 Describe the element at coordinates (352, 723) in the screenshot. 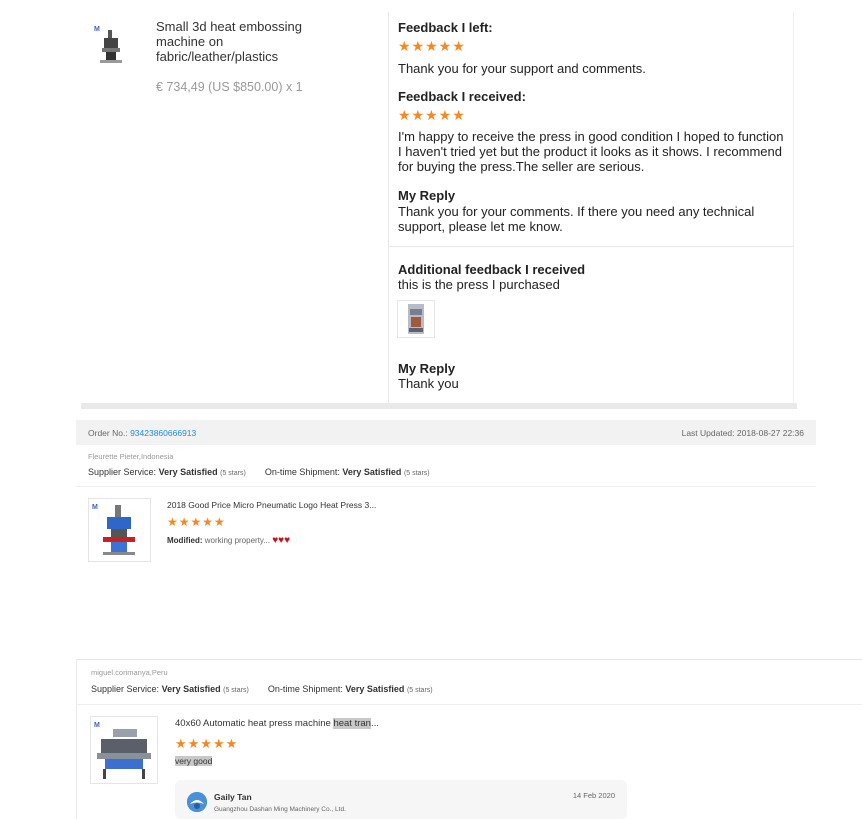

I see `product-title-highlight: heat tran` at that location.